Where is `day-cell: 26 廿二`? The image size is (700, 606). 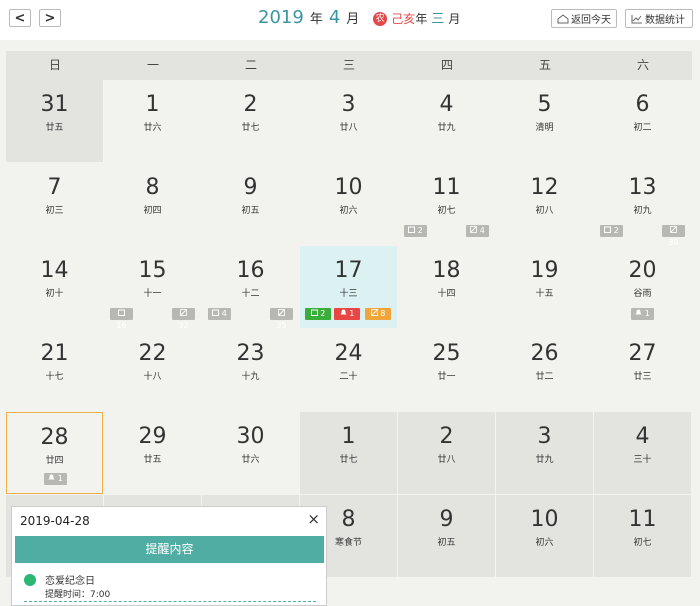 day-cell: 26 廿二 is located at coordinates (544, 370).